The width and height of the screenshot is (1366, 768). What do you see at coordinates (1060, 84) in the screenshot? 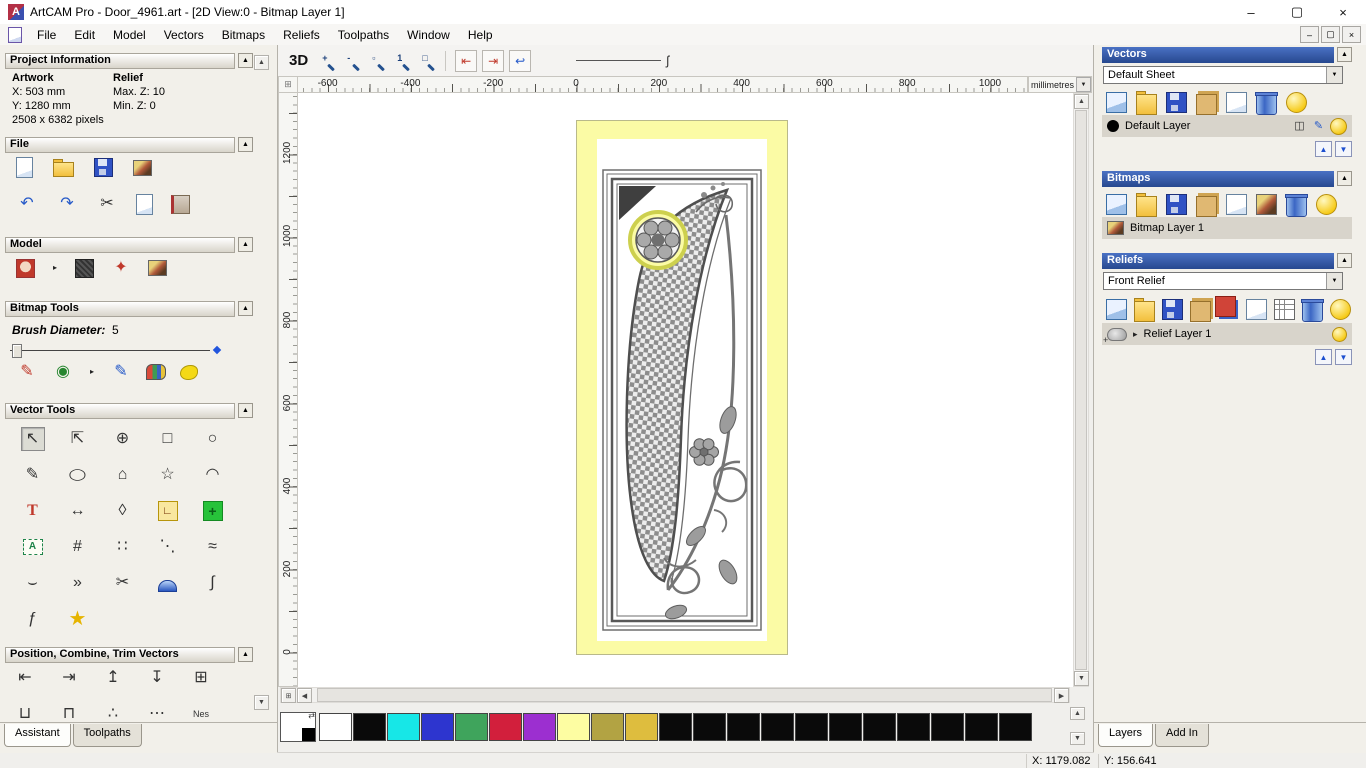
I see `ruler-units-dropdown: millimetres ▼` at bounding box center [1060, 84].